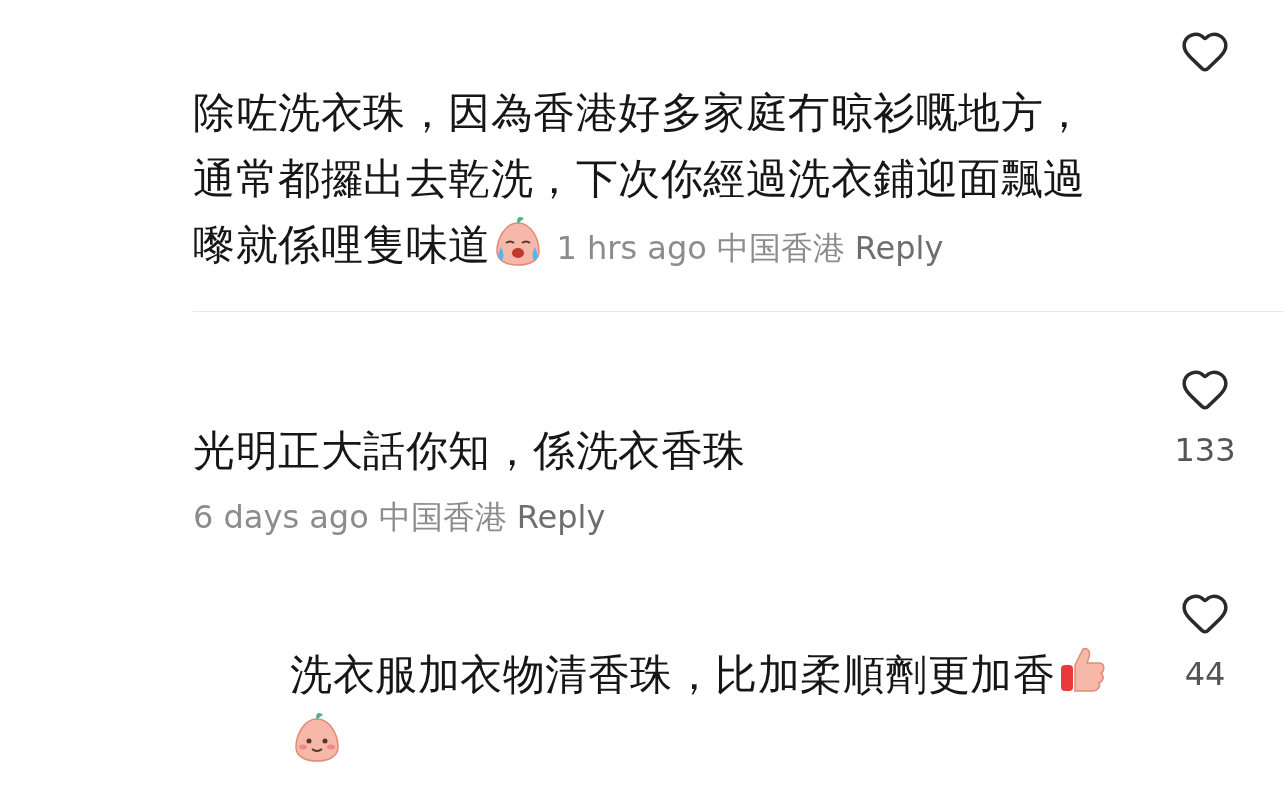  I want to click on comment-text: 洗衣服加衣物清香珠，比加柔順劑更加香, so click(672, 674).